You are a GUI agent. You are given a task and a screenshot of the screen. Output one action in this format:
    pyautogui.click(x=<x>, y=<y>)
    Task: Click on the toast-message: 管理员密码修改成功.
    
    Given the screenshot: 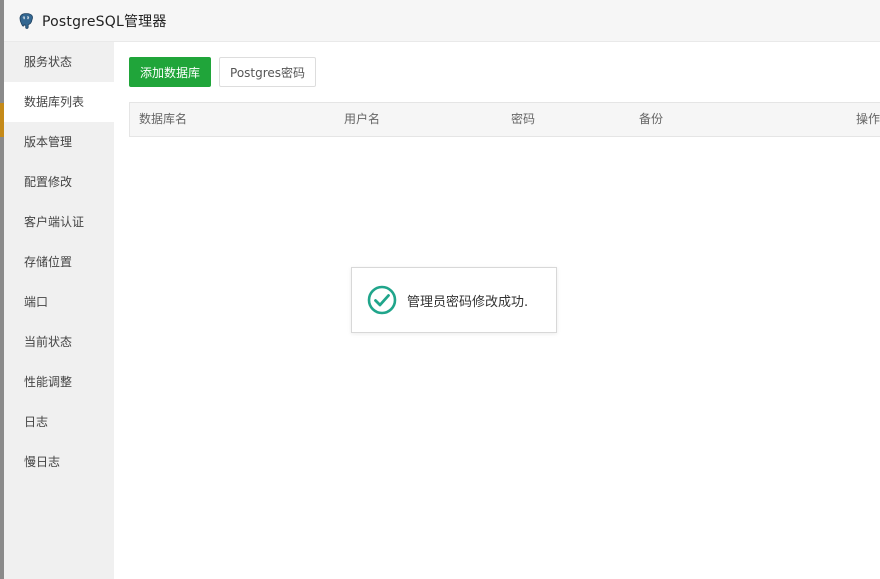 What is the action you would take?
    pyautogui.click(x=468, y=302)
    